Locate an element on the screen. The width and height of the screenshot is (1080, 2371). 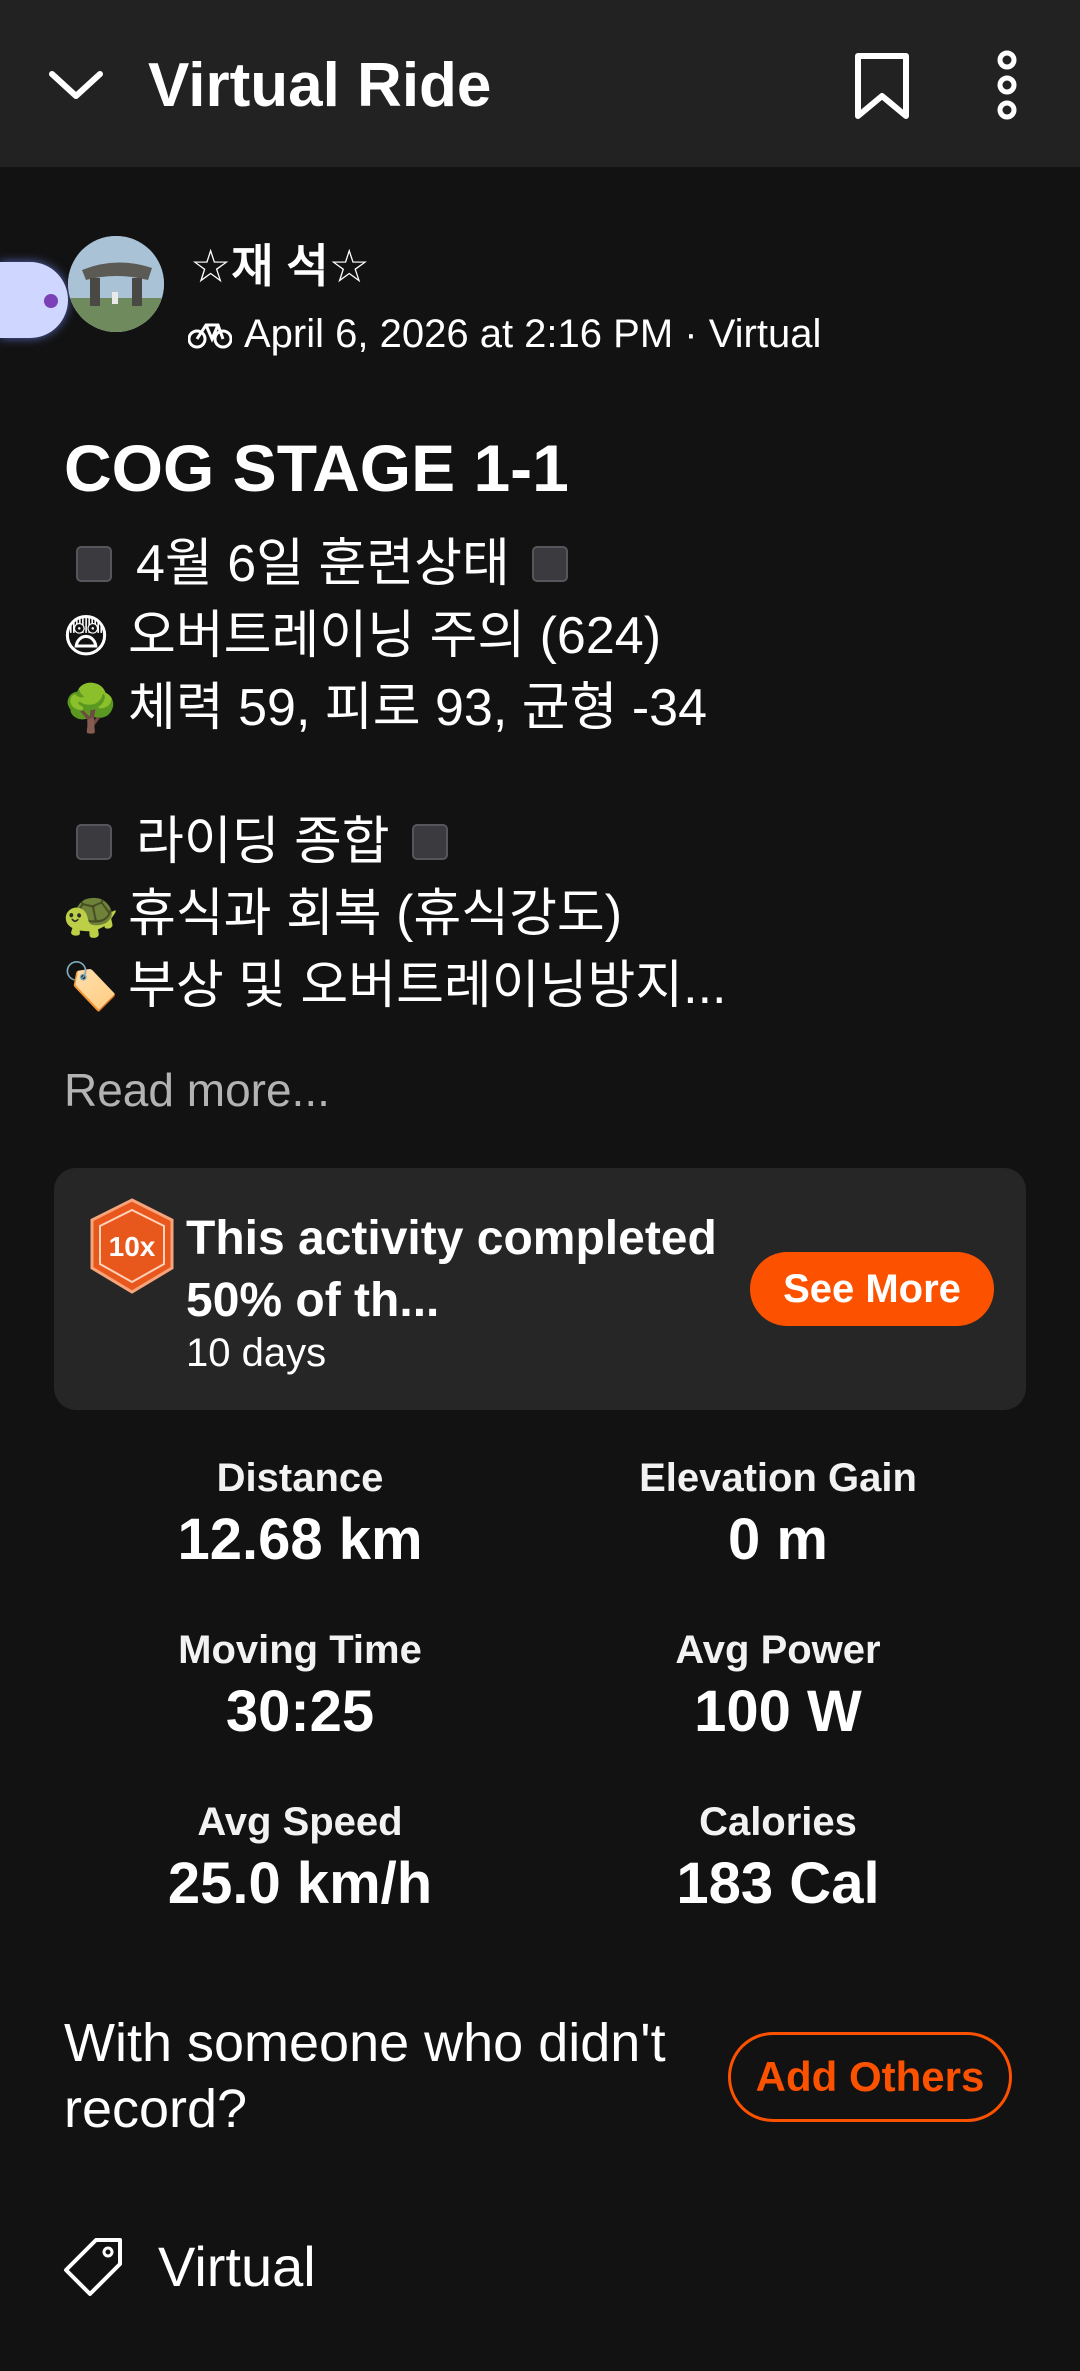
stat-moving-time: Moving Time 30:25 is located at coordinates (300, 1686).